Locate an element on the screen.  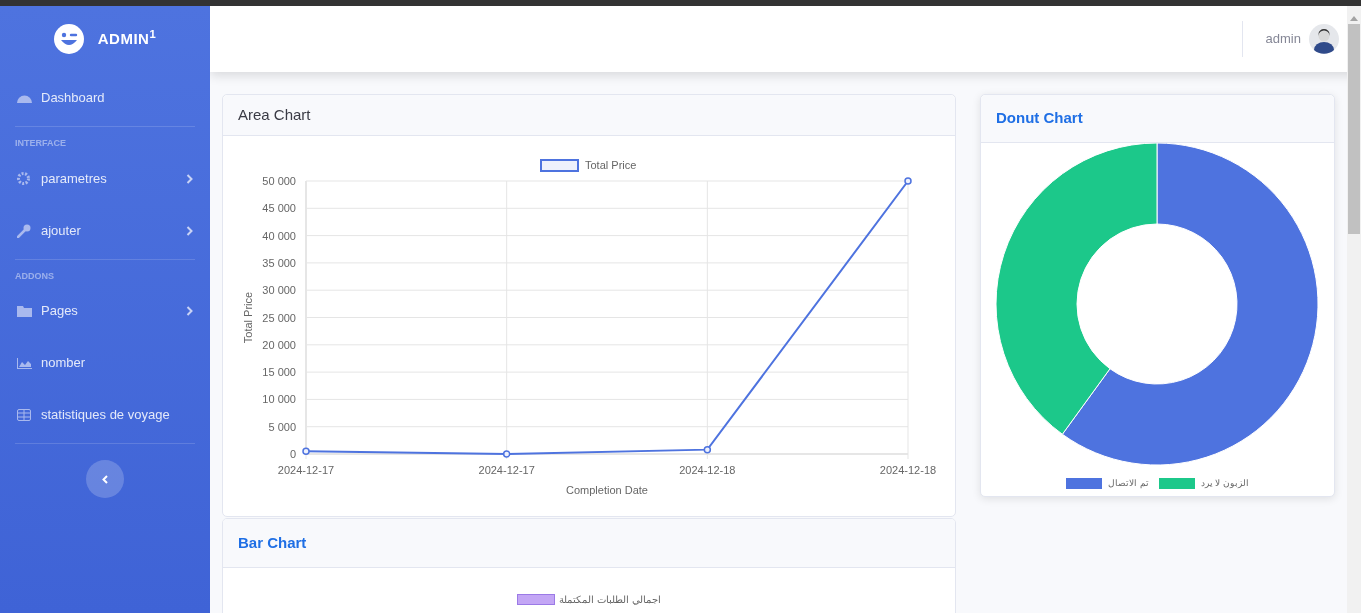
gear-icon is located at coordinates (23, 178).